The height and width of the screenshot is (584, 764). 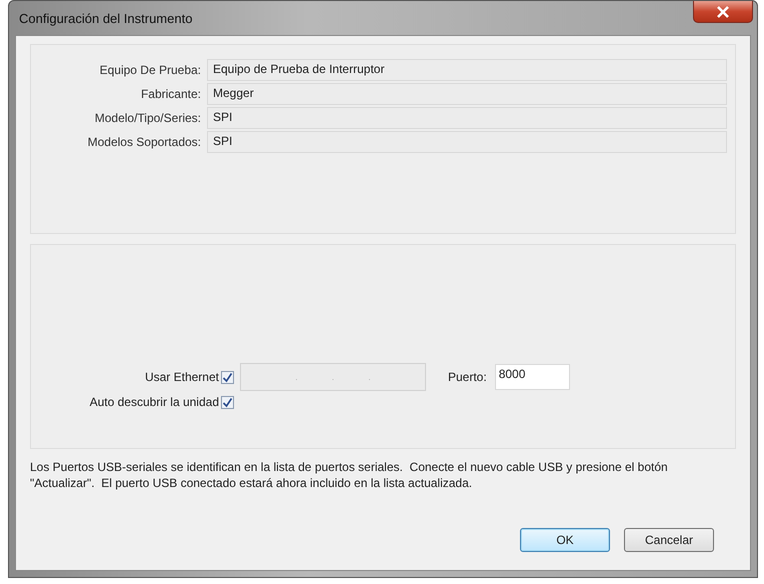 I want to click on window-title: Configuración del Instrumento, so click(x=105, y=18).